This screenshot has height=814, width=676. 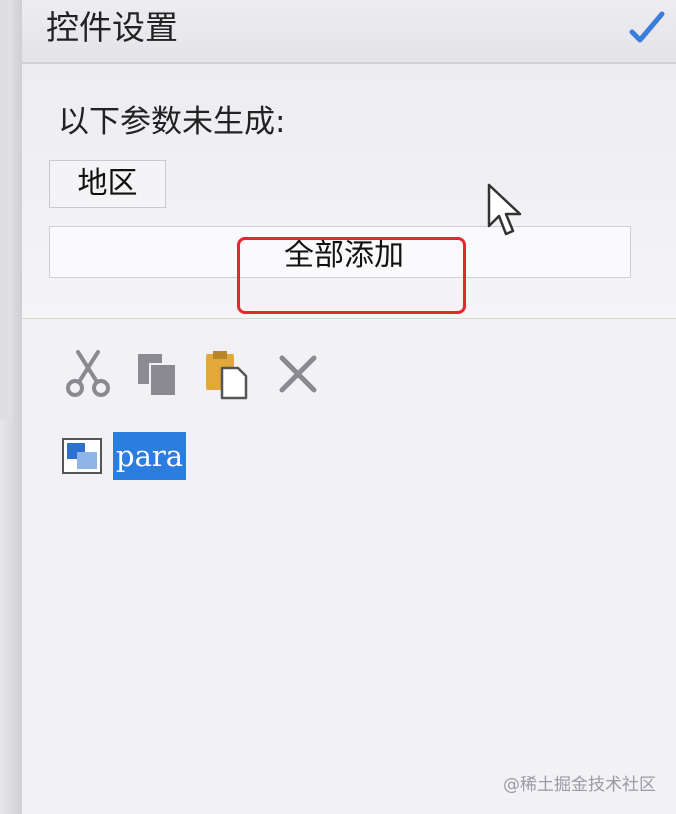 What do you see at coordinates (172, 122) in the screenshot?
I see `ungenerated-params-hint: 以下参数未生成:` at bounding box center [172, 122].